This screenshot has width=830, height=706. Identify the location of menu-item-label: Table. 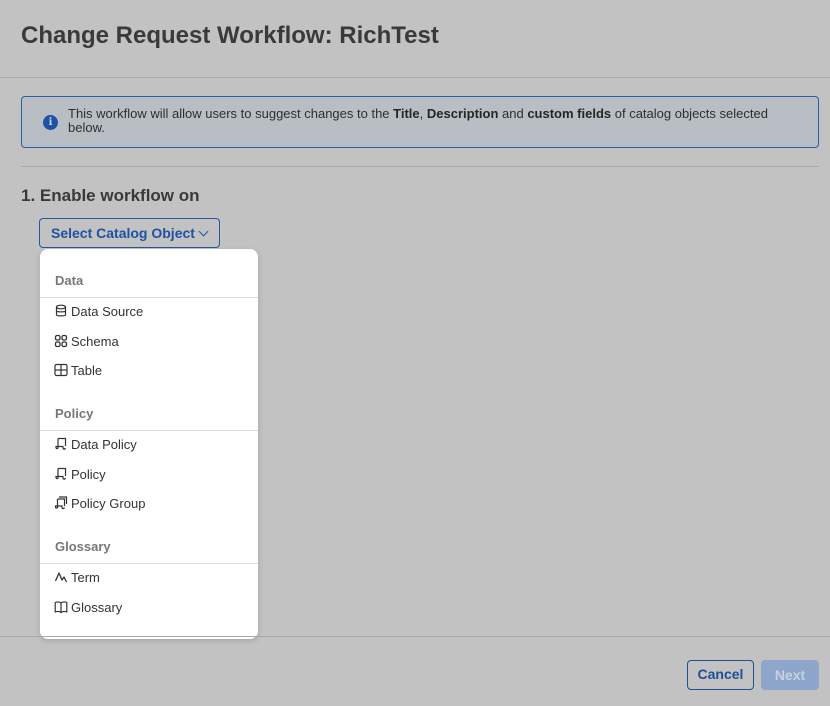
(87, 370).